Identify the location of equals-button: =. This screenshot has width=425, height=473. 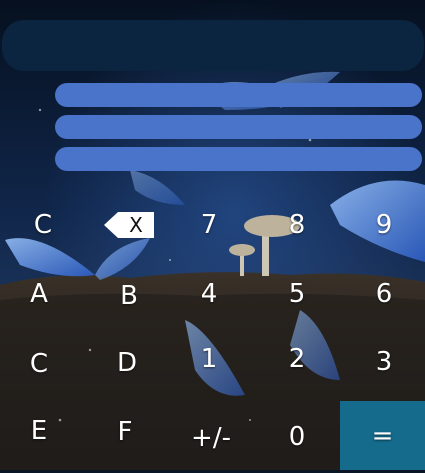
(382, 435).